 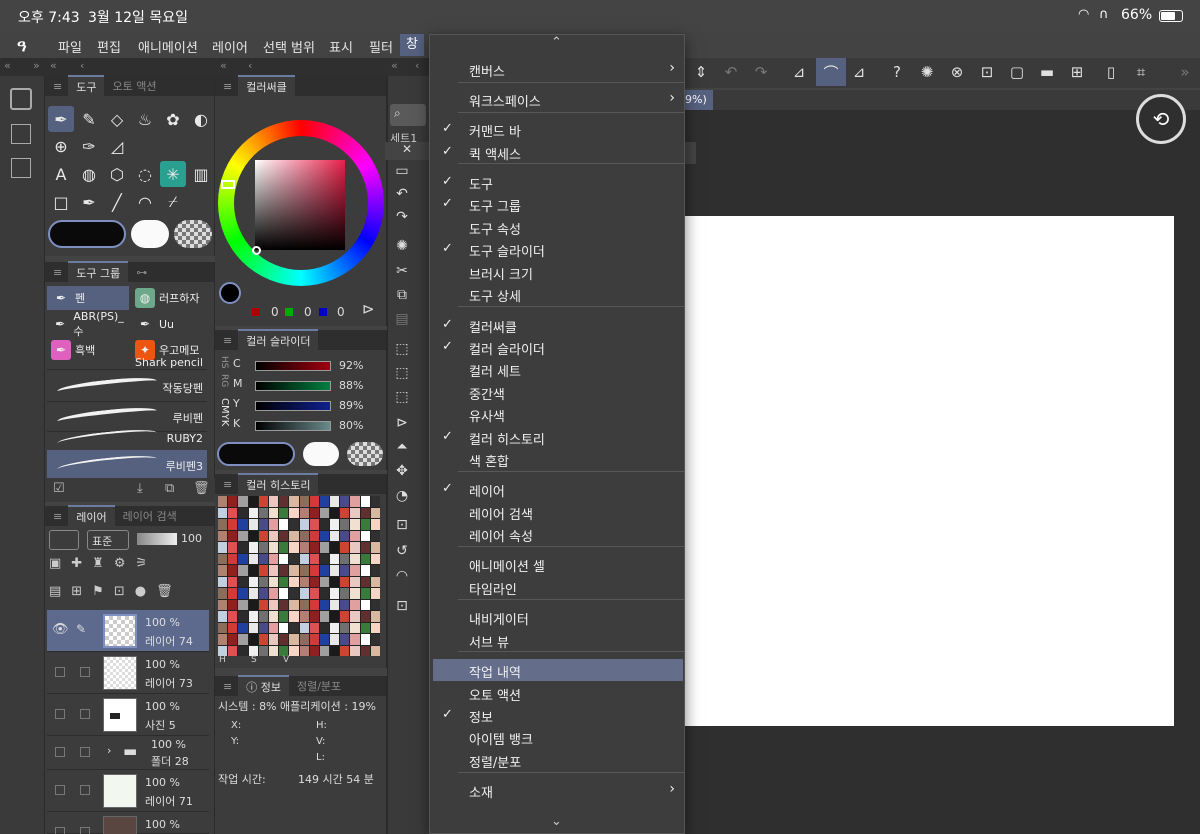 I want to click on move-icon: ✥, so click(x=402, y=471).